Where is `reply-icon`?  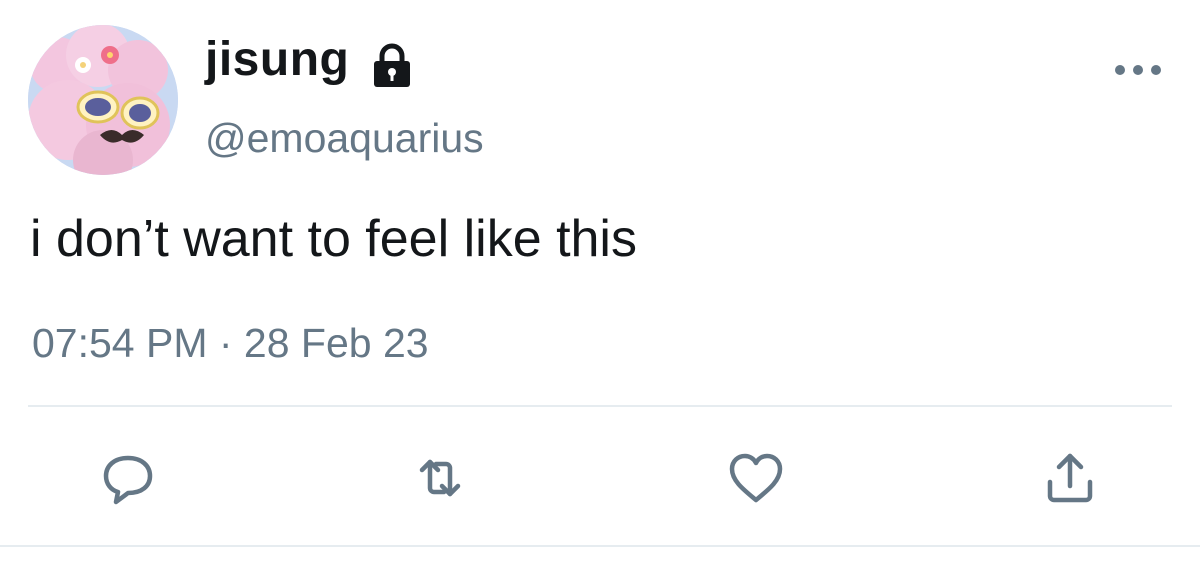 reply-icon is located at coordinates (128, 480).